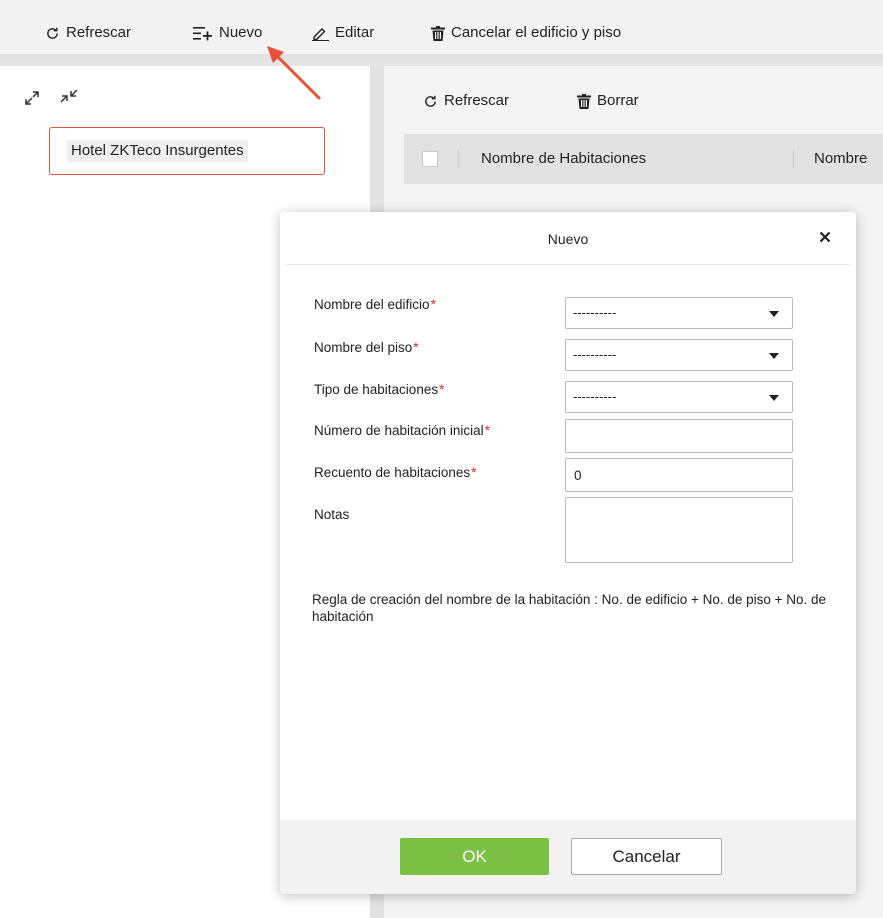  Describe the element at coordinates (402, 430) in the screenshot. I see `start-number-field-label: Número de habitación inicial*` at that location.